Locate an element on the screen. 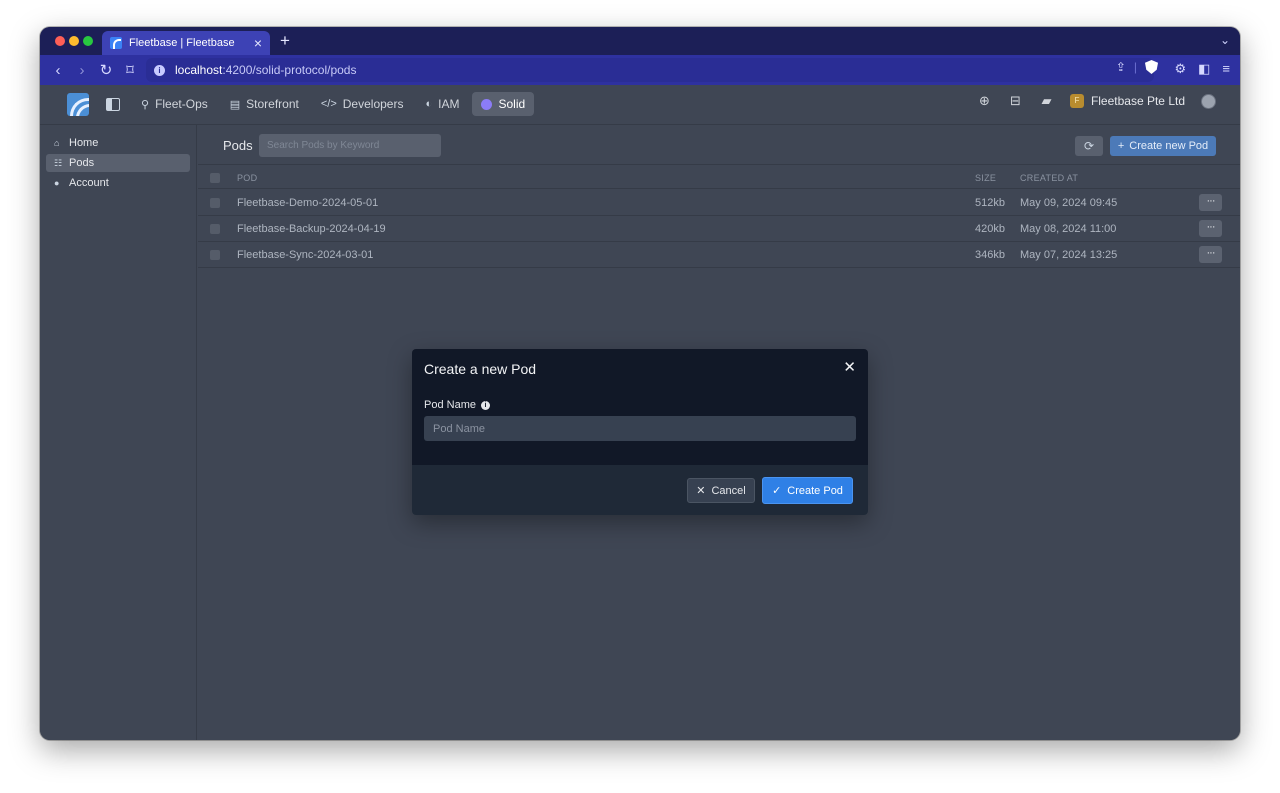  tab-close-icon: × is located at coordinates (258, 43).